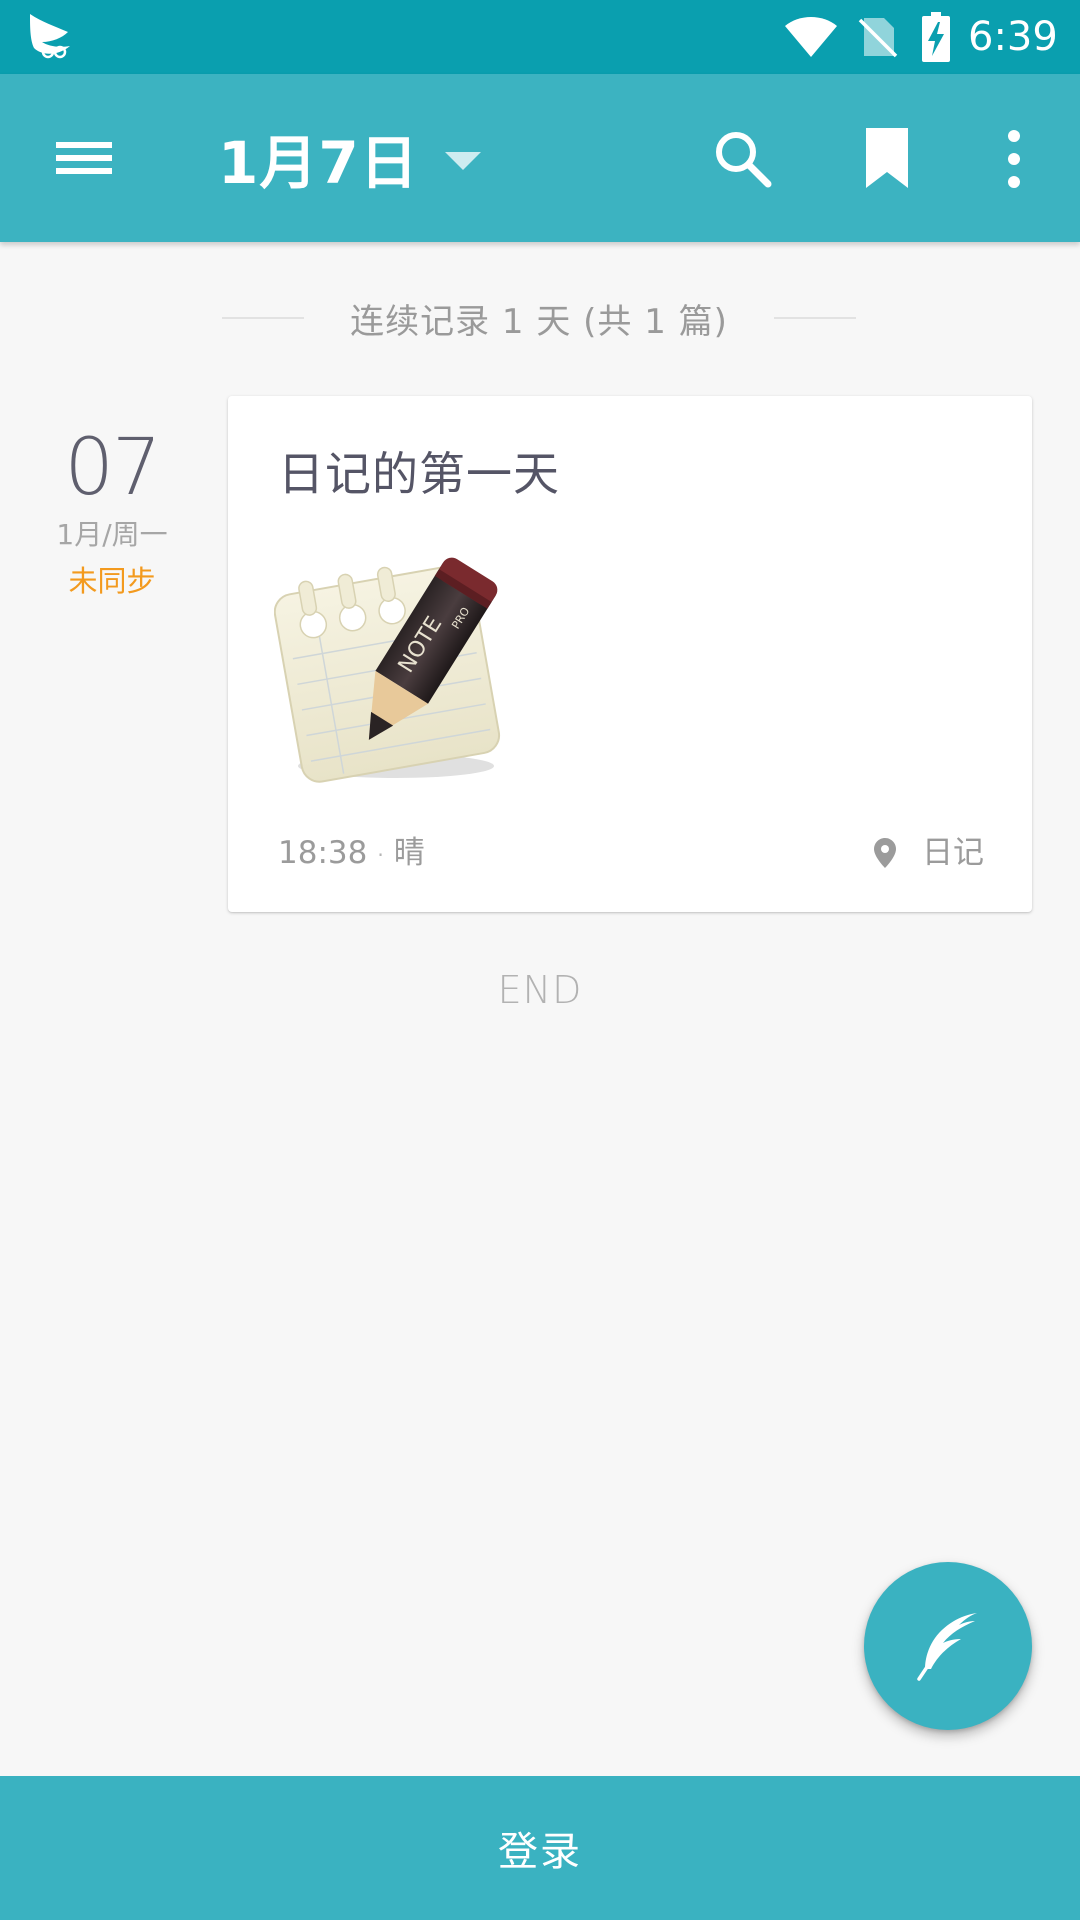  What do you see at coordinates (878, 38) in the screenshot?
I see `no-sim-icon` at bounding box center [878, 38].